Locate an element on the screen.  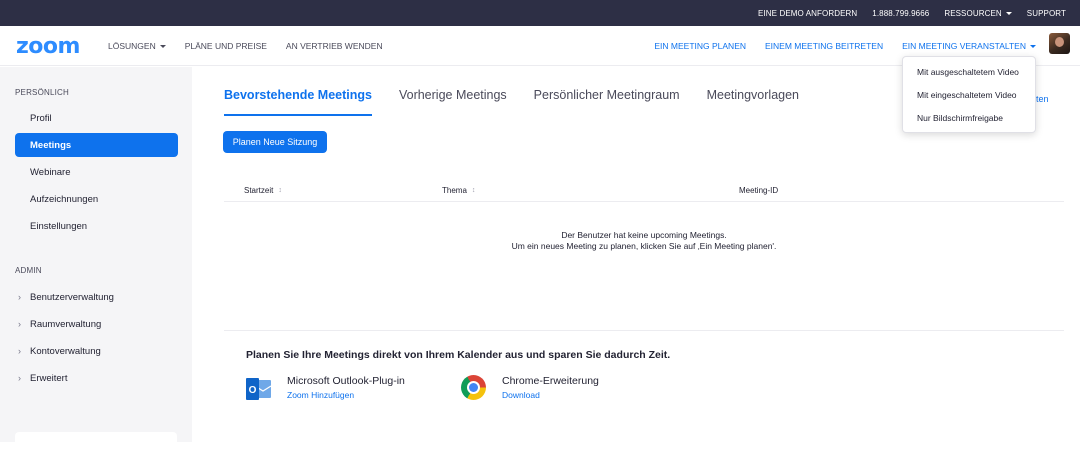
resources-label: RESSOURCEN is located at coordinates (973, 13).